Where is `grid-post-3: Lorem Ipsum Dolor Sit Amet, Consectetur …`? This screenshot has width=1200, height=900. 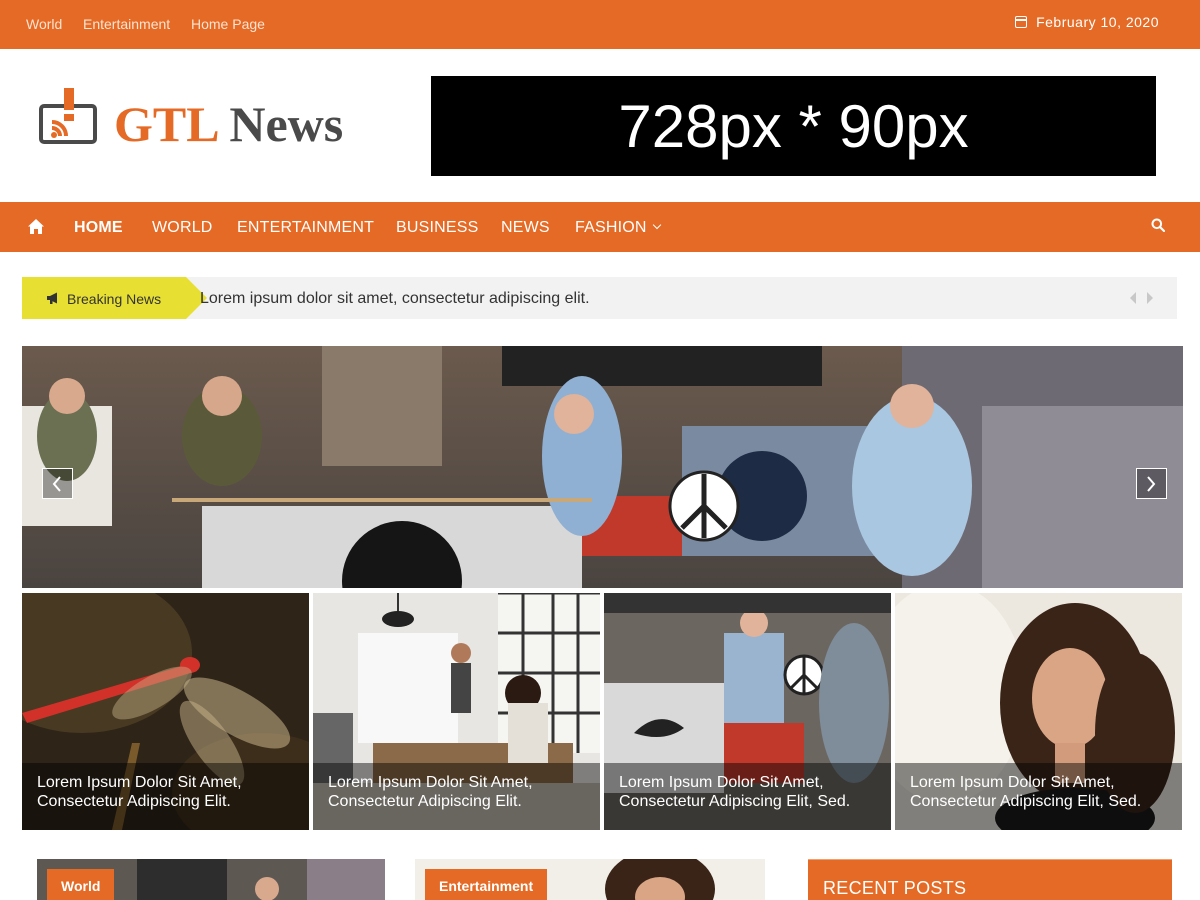 grid-post-3: Lorem Ipsum Dolor Sit Amet, Consectetur … is located at coordinates (747, 711).